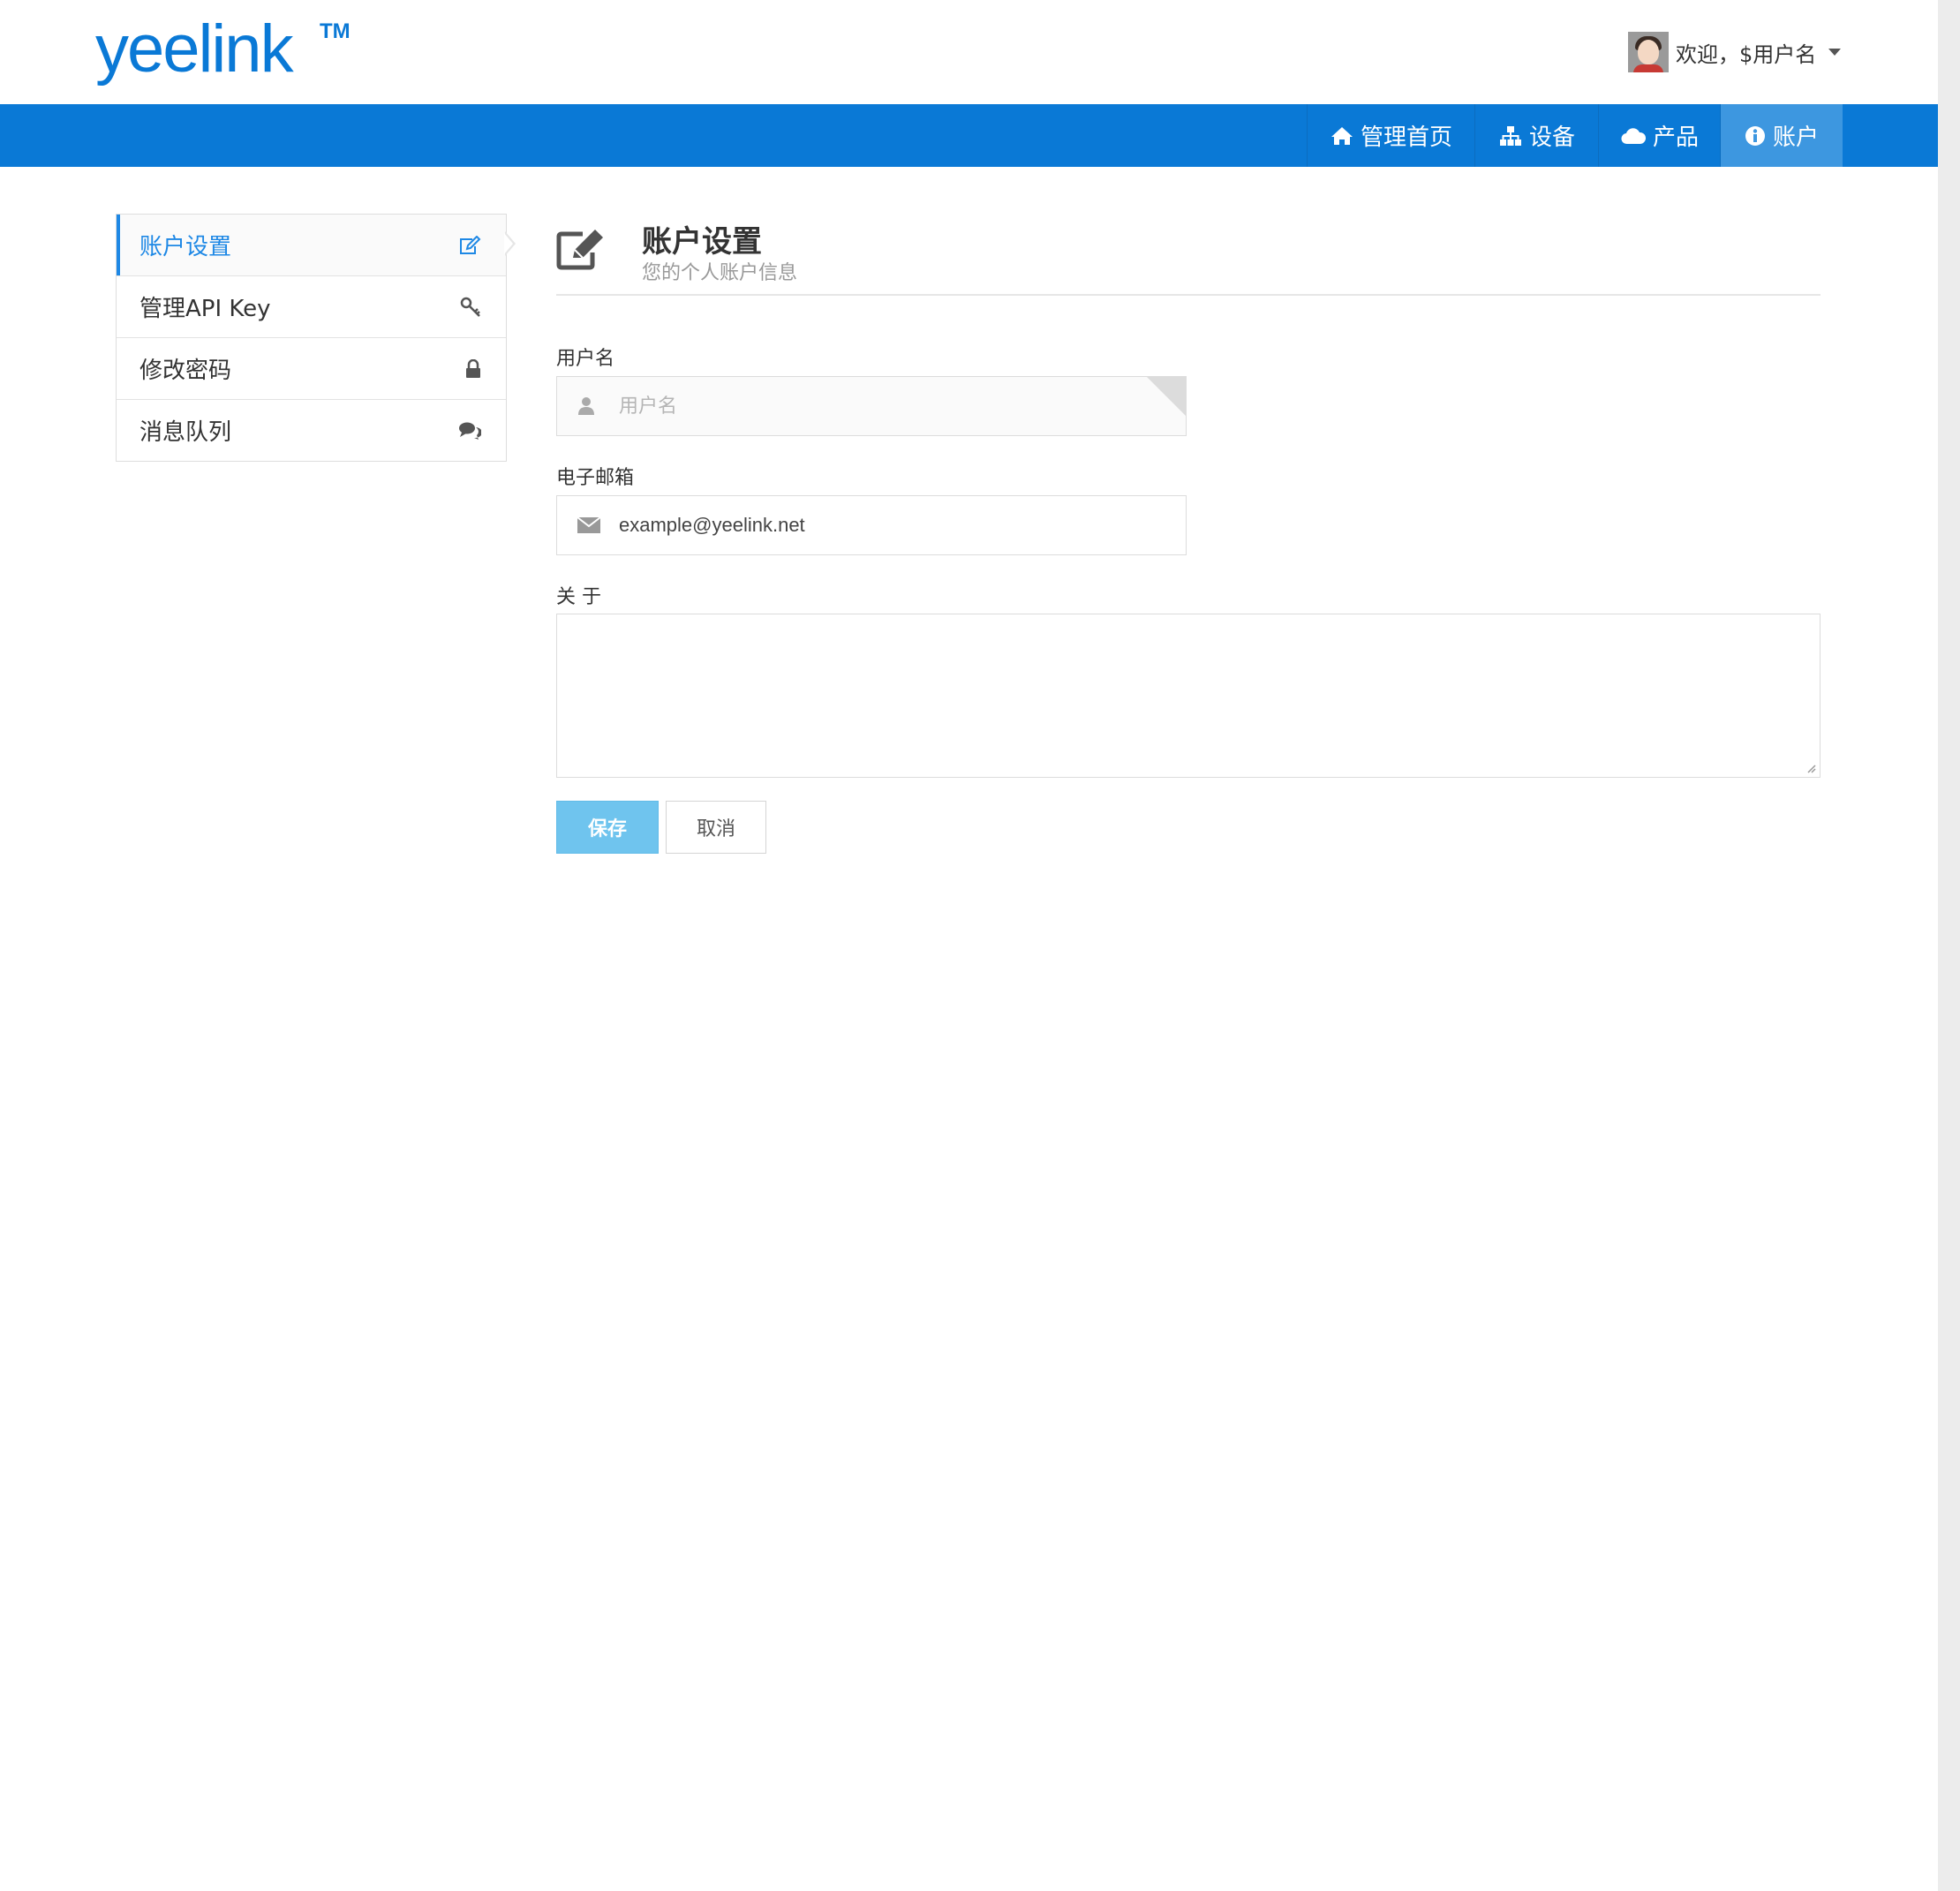 The height and width of the screenshot is (1891, 1960). What do you see at coordinates (607, 827) in the screenshot?
I see `save-button: 保存` at bounding box center [607, 827].